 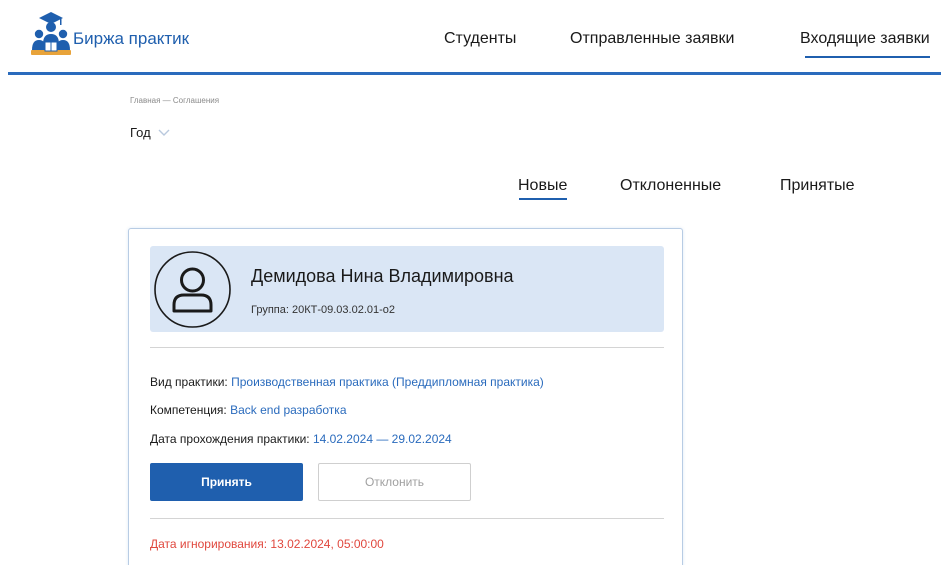 I want to click on card-divider, so click(x=407, y=347).